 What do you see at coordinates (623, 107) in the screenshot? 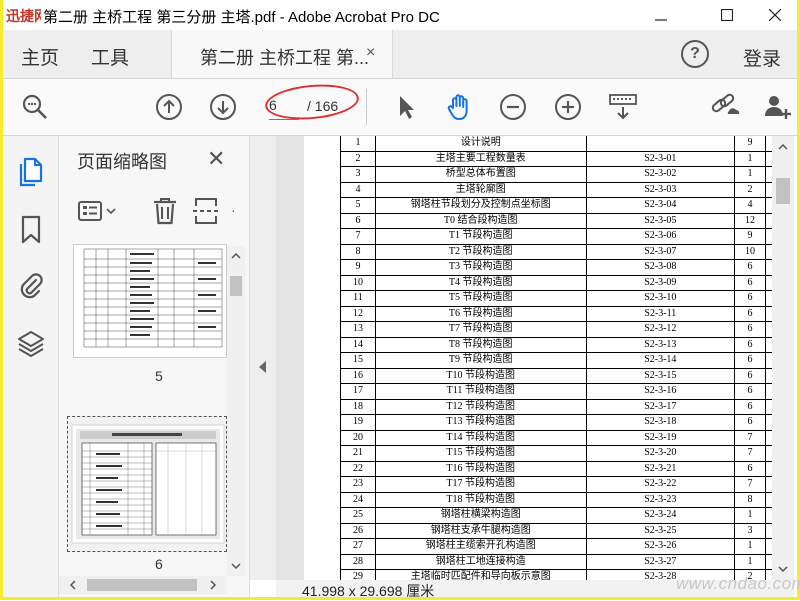
I see `keyboard-scroll-icon` at bounding box center [623, 107].